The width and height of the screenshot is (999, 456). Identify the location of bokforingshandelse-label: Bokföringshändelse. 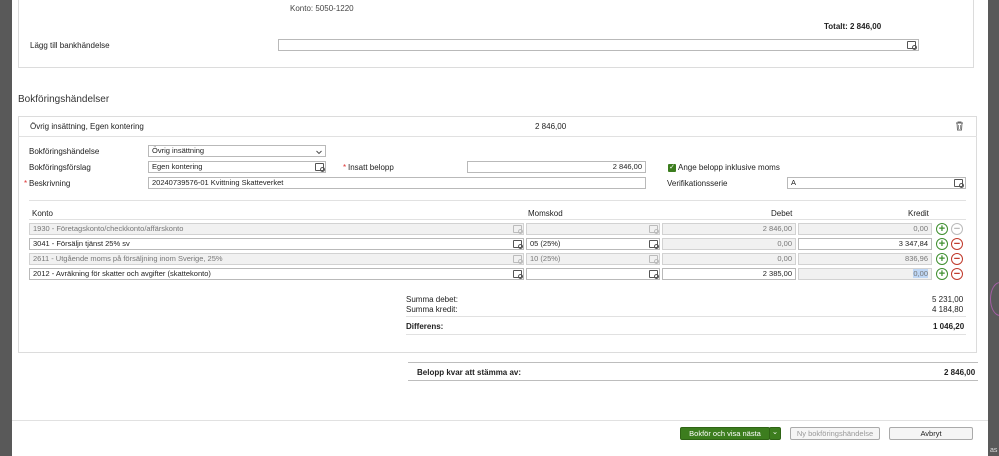
(64, 151).